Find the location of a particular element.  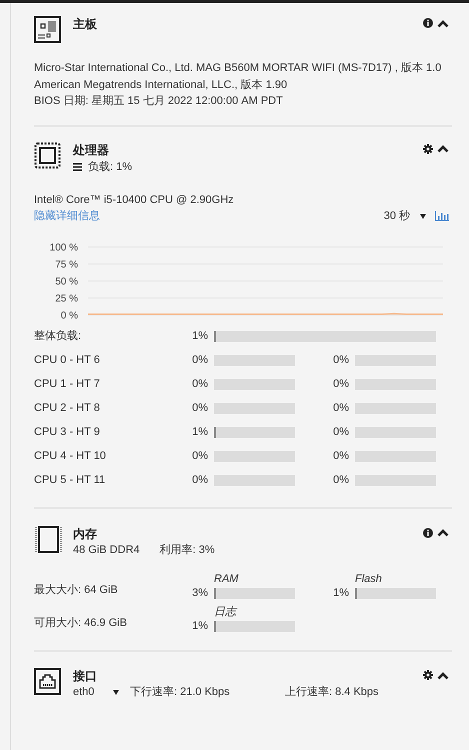

memory-usage-text: 利用率: 3% is located at coordinates (187, 550).